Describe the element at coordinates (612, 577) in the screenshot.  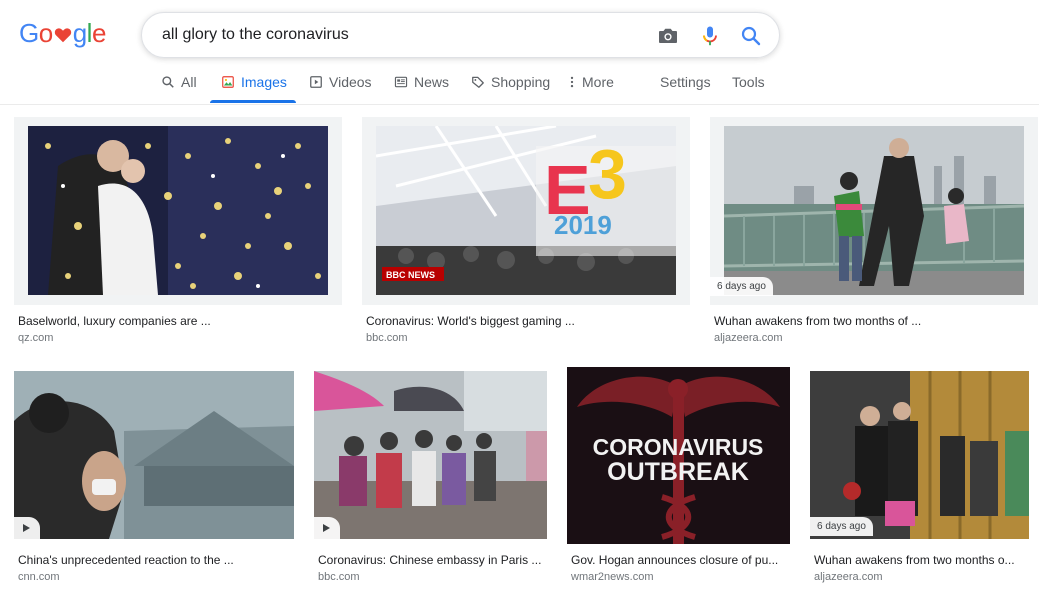
I see `result-source: wmar2news.com` at that location.